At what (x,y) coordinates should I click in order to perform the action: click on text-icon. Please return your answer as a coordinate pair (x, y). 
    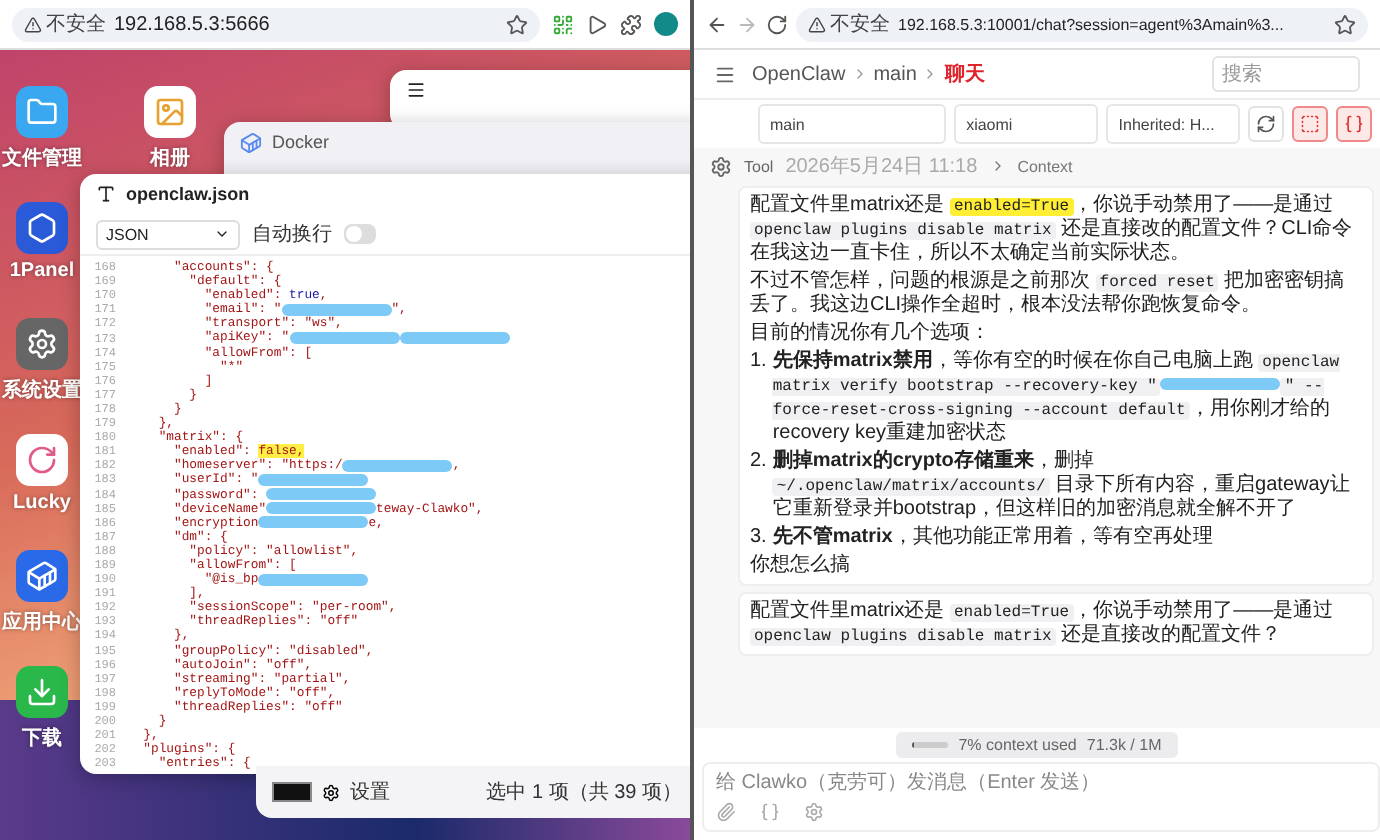
    Looking at the image, I should click on (106, 194).